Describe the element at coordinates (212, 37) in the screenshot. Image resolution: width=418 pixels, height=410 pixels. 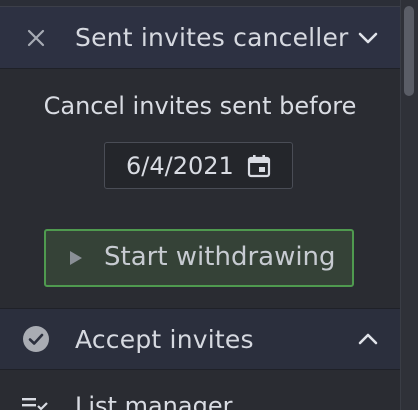
I see `section-title: Sent invites canceller` at that location.